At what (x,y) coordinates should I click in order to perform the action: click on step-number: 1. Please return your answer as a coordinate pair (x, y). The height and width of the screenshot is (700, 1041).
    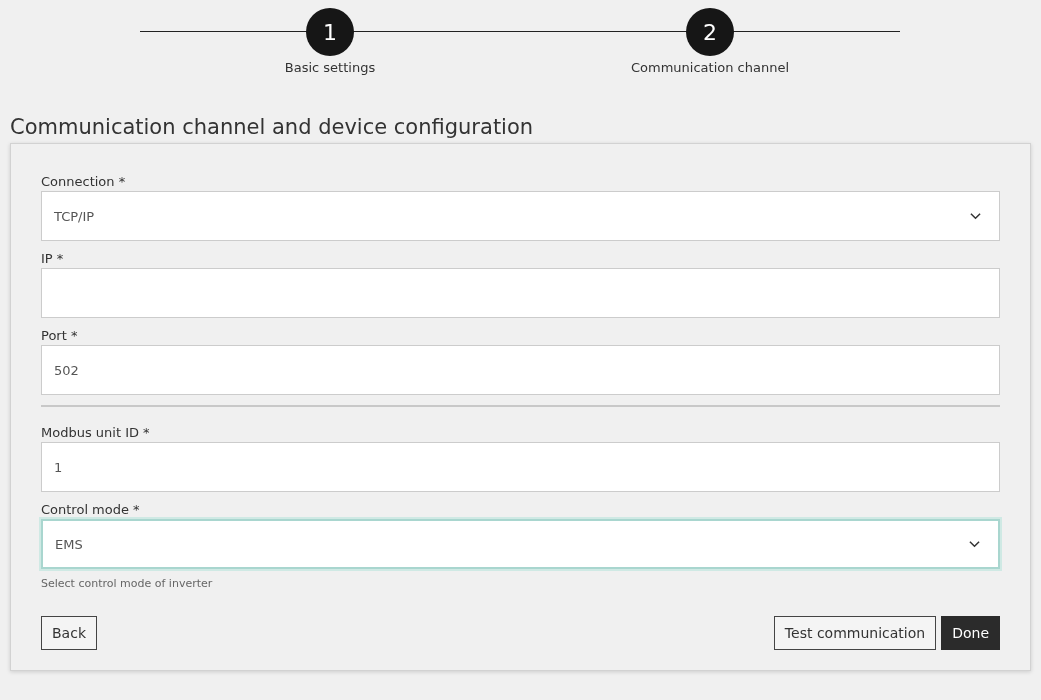
    Looking at the image, I should click on (330, 32).